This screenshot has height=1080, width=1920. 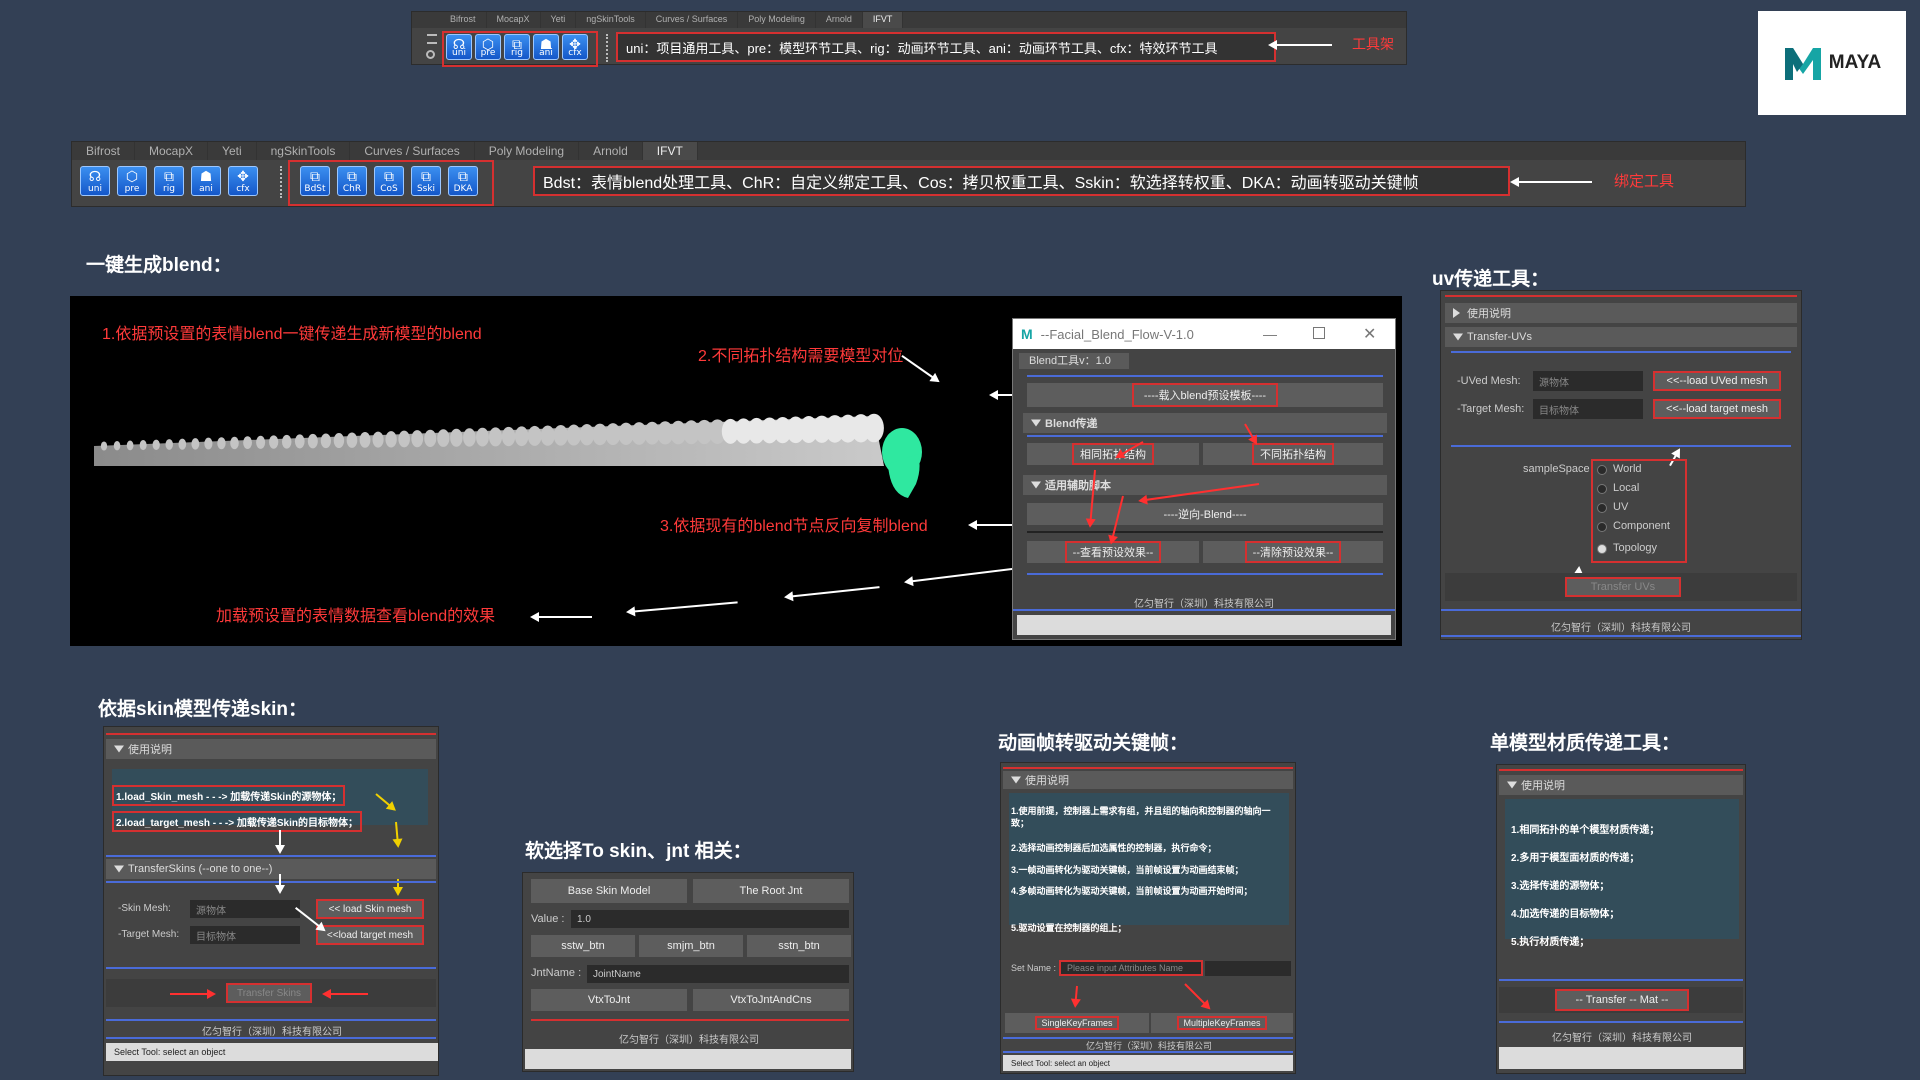 I want to click on transfer-skins-button: Transfer Skins, so click(x=269, y=993).